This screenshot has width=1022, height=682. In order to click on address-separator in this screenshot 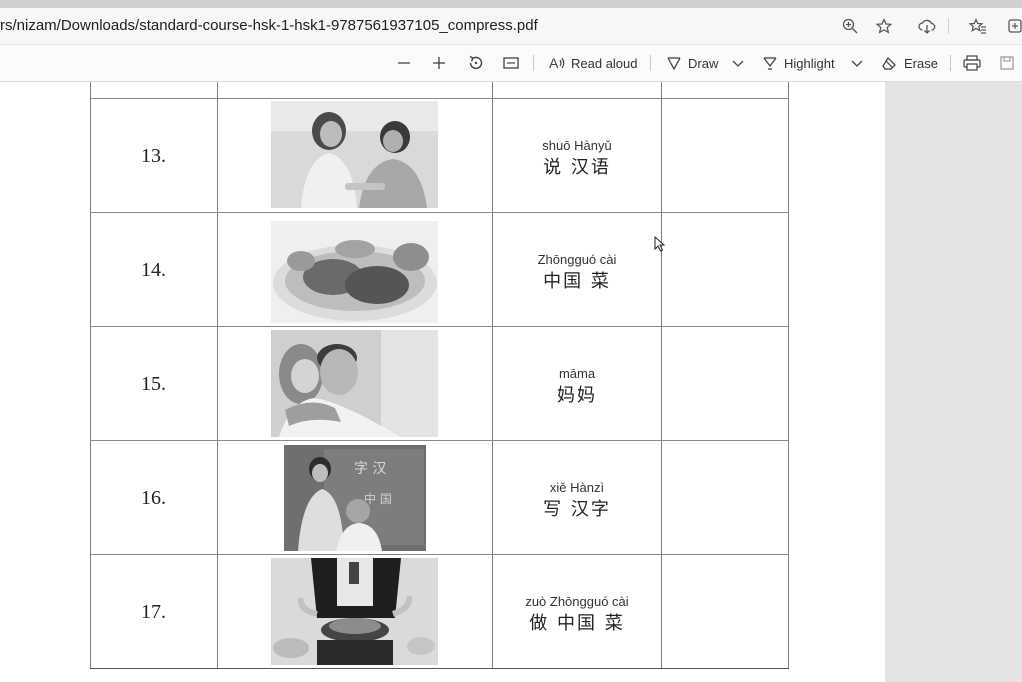, I will do `click(948, 26)`.